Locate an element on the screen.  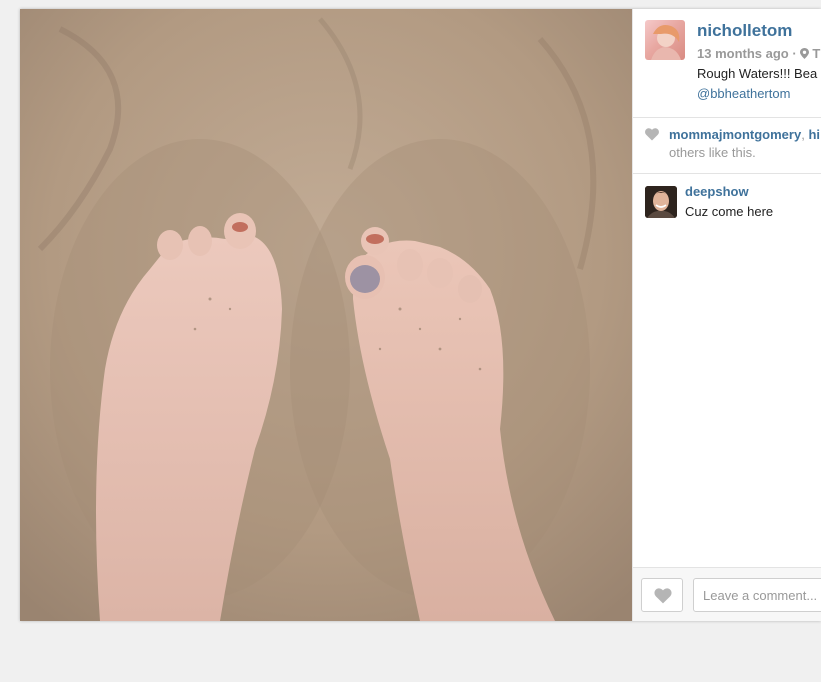
comment-footer is located at coordinates (727, 594).